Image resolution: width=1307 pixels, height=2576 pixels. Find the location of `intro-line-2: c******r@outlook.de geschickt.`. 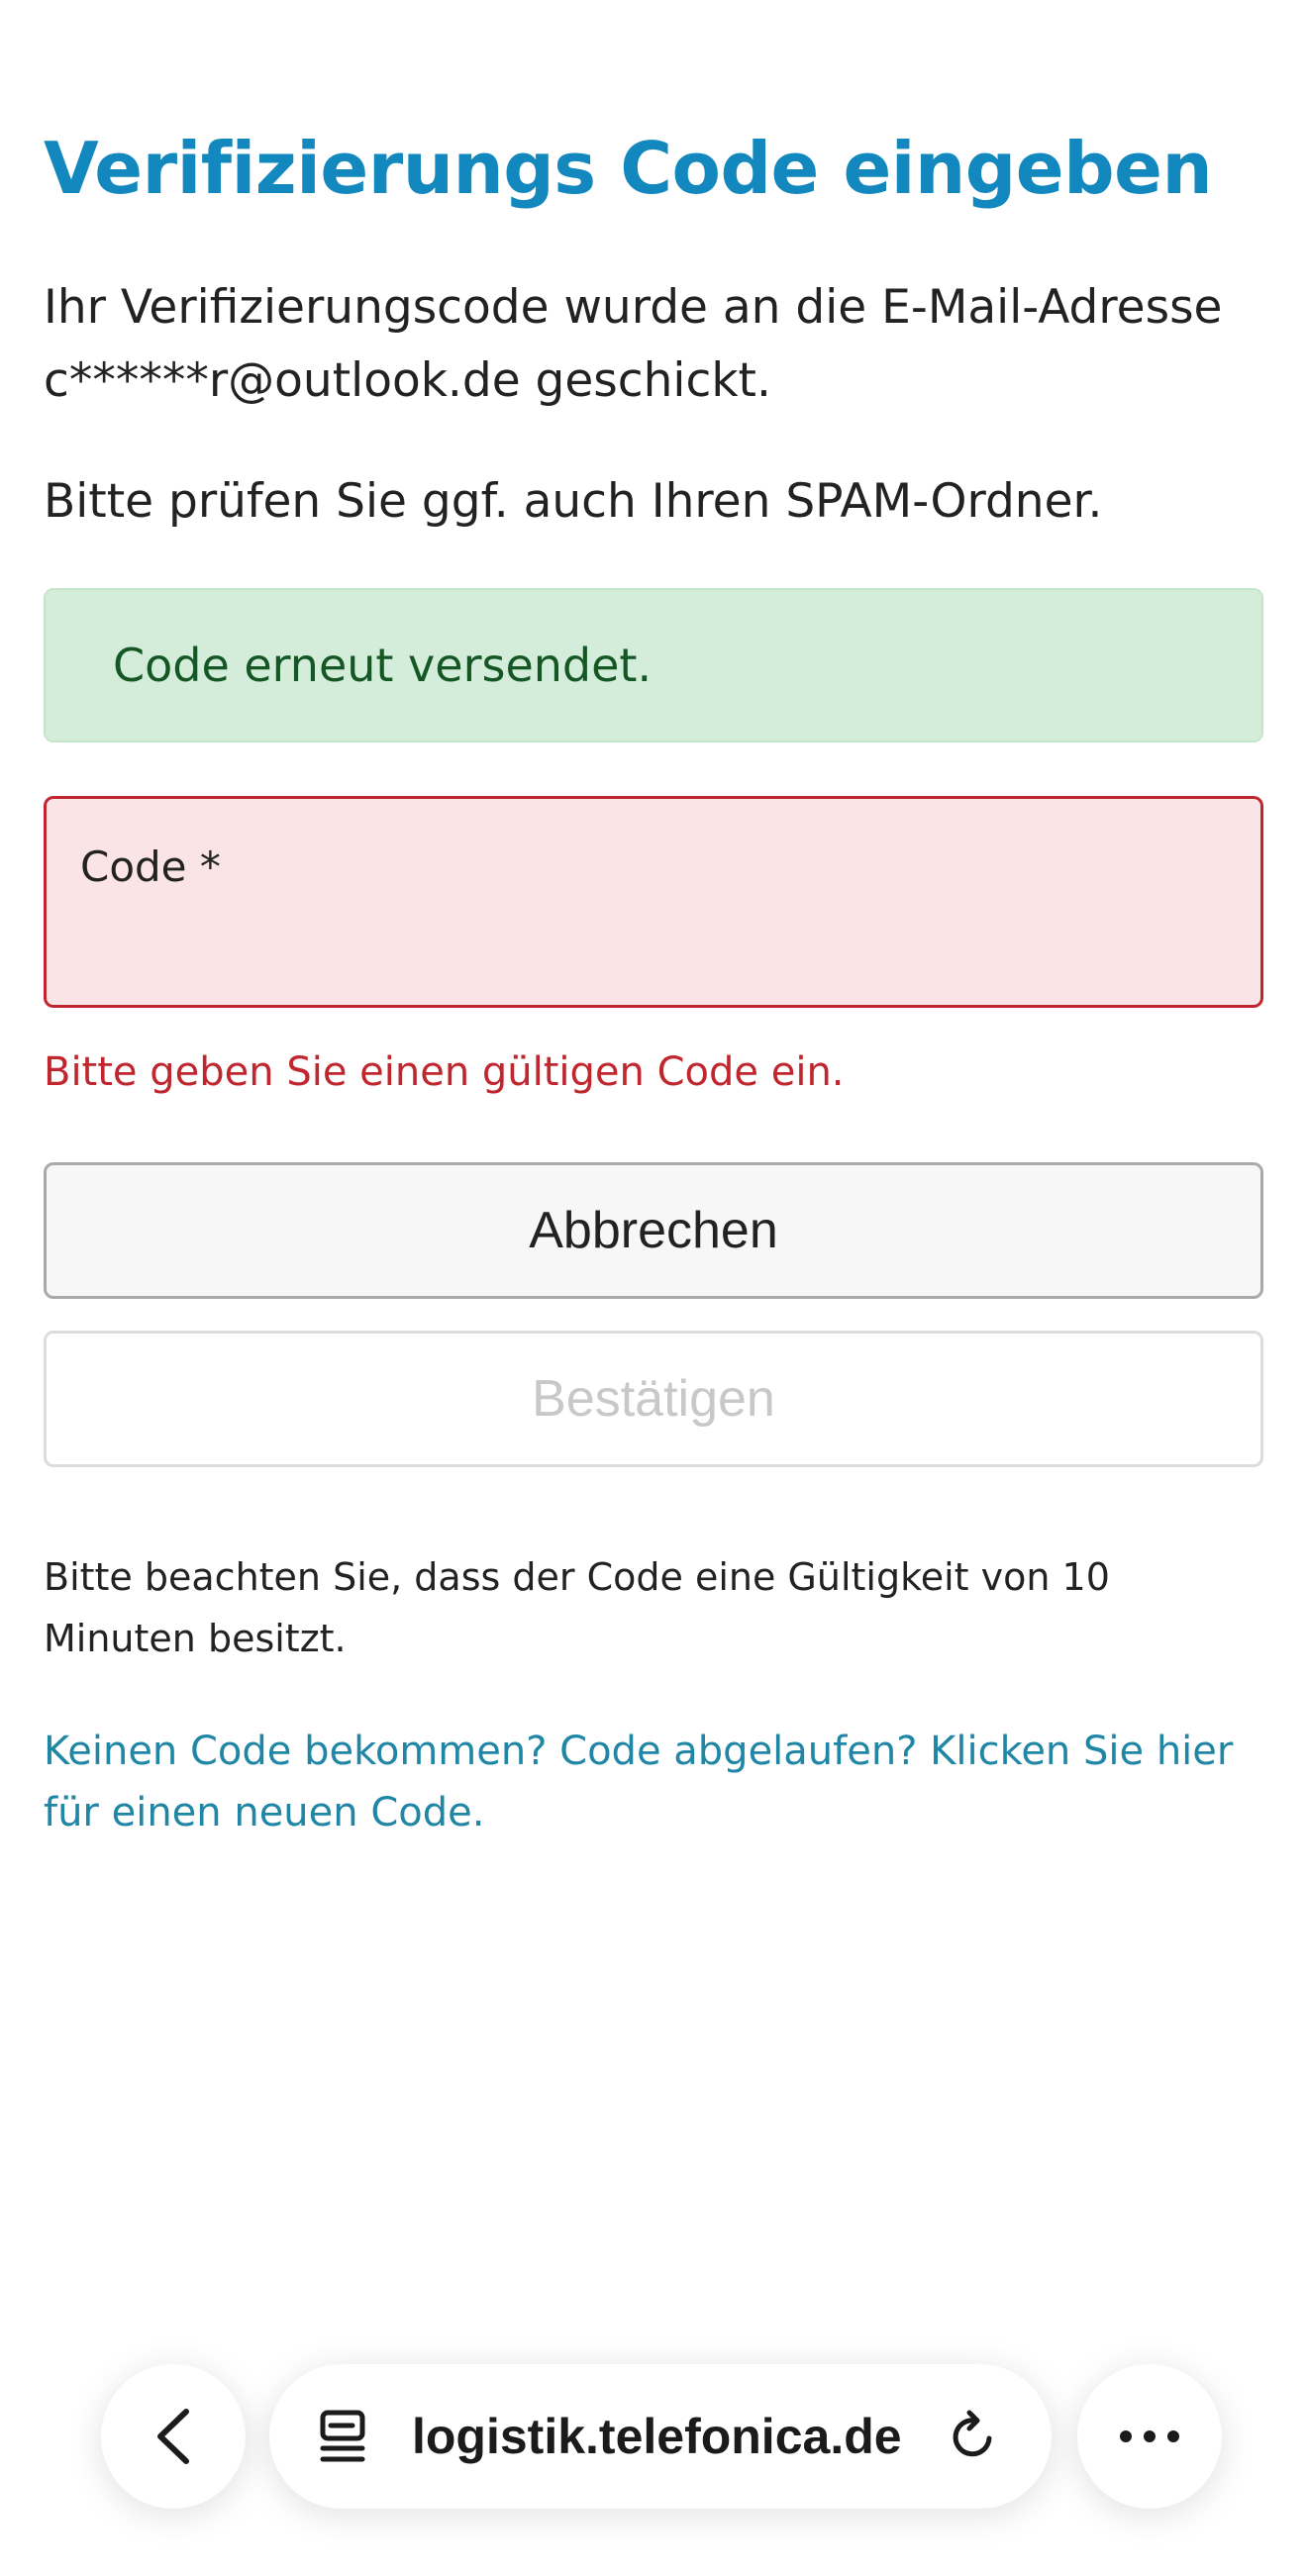

intro-line-2: c******r@outlook.de geschickt. is located at coordinates (407, 381).